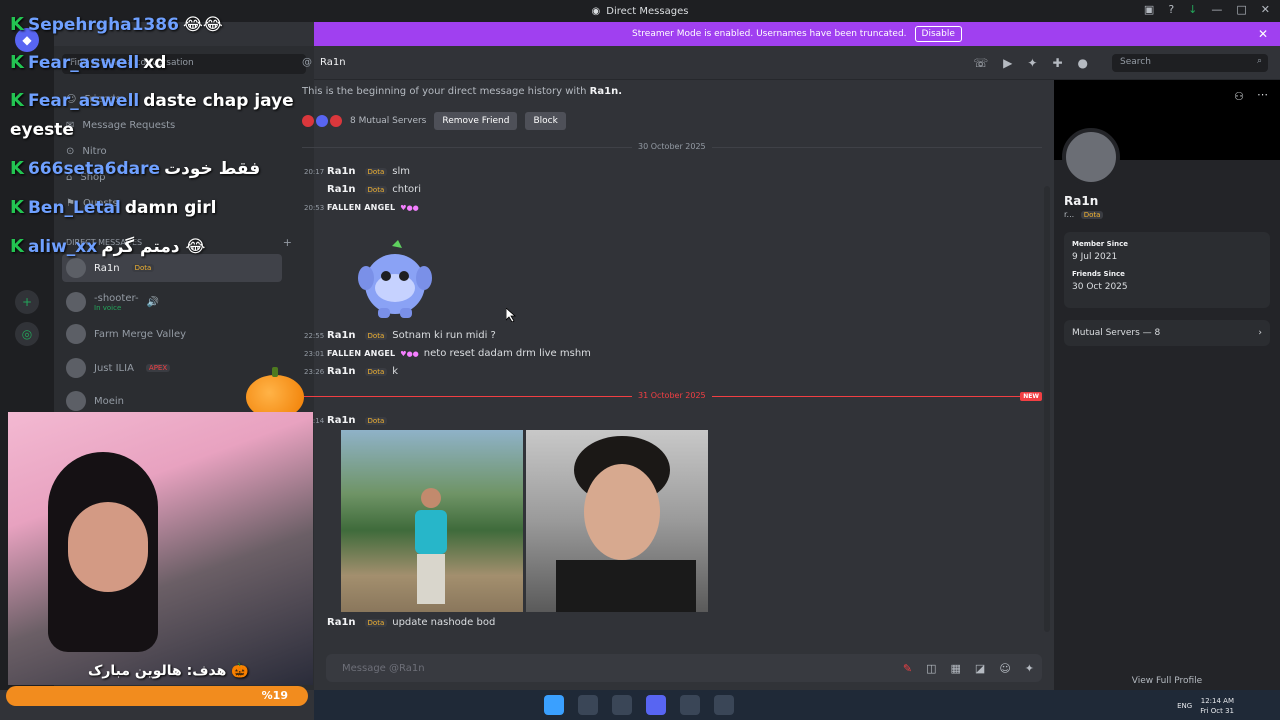 The height and width of the screenshot is (720, 1280). Describe the element at coordinates (357, 171) in the screenshot. I see `message: 20:17 Ra1n Dota slm` at that location.